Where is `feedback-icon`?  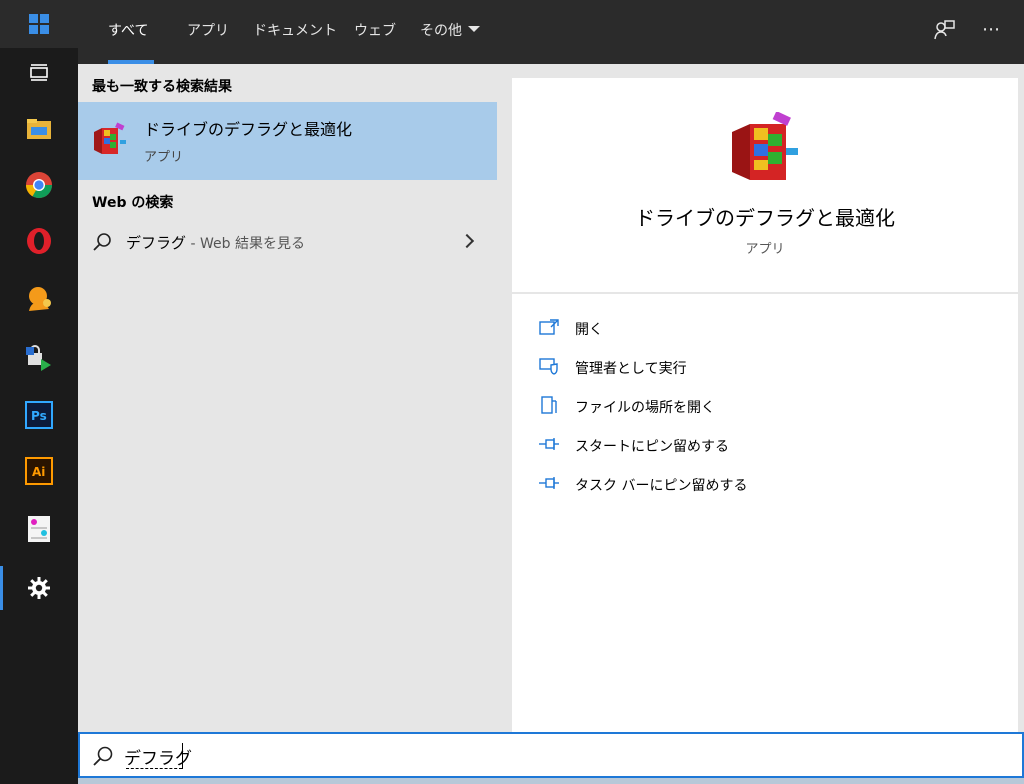
feedback-icon is located at coordinates (944, 30).